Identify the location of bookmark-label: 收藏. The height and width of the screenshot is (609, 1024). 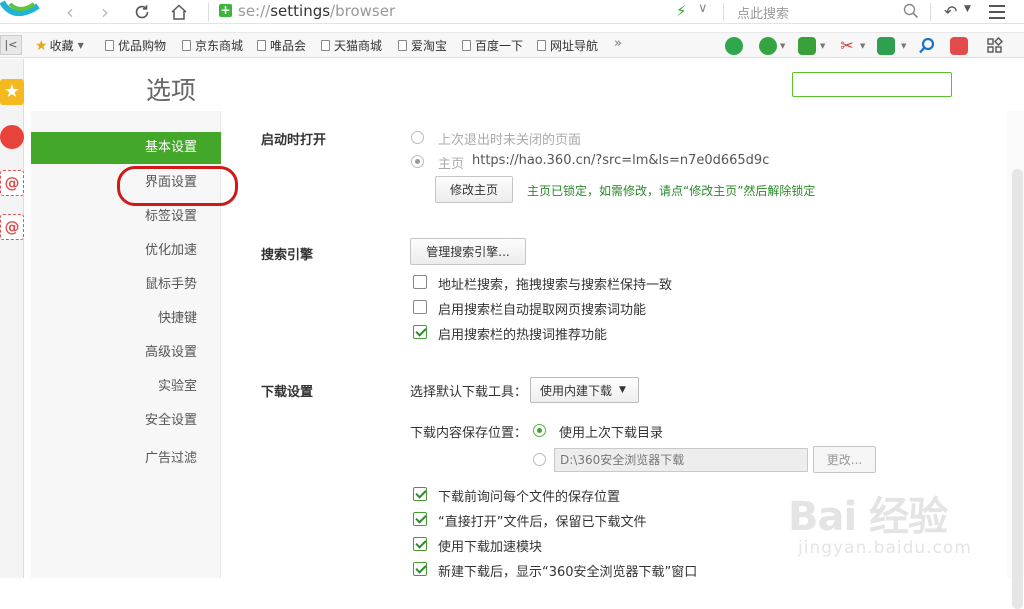
(61, 46).